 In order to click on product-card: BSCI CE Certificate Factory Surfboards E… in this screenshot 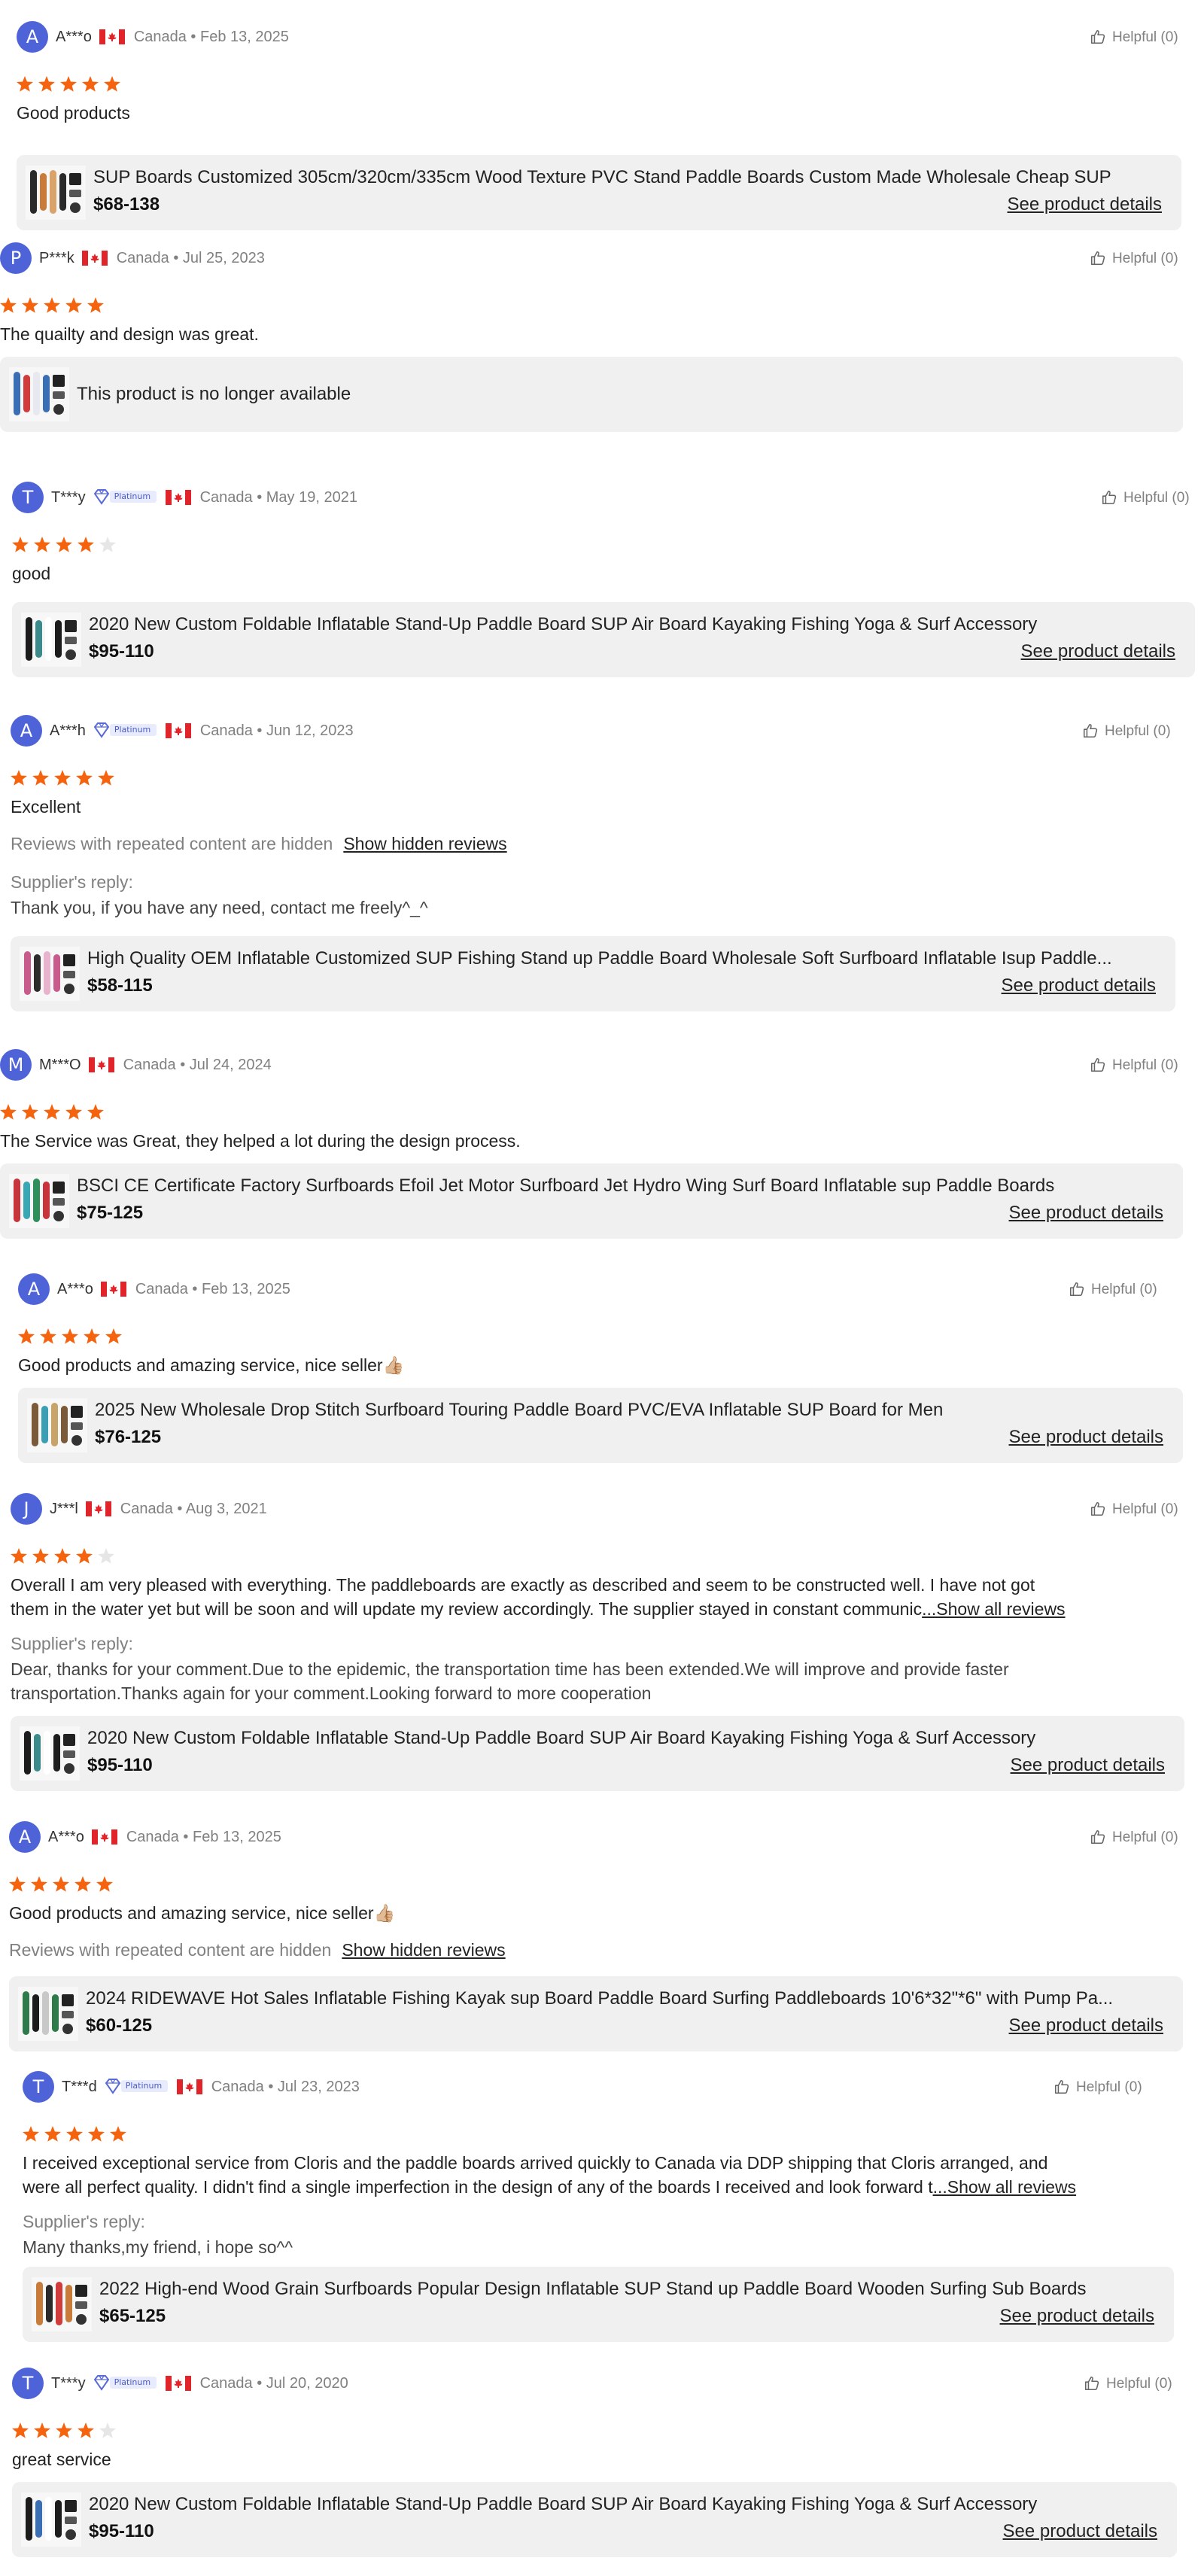, I will do `click(591, 1201)`.